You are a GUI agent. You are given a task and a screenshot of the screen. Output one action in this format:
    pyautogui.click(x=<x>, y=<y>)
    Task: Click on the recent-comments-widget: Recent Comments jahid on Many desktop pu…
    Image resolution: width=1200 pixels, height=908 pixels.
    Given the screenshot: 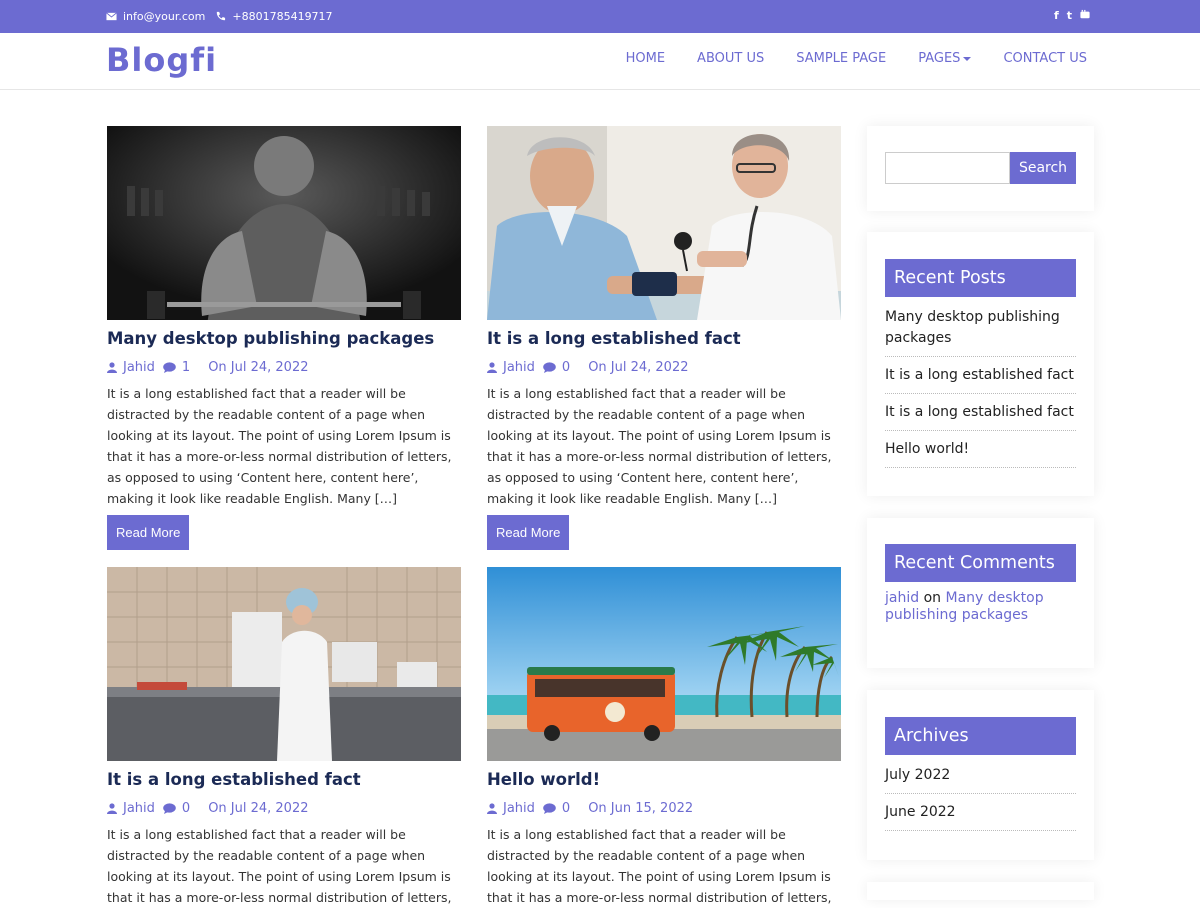 What is the action you would take?
    pyautogui.click(x=980, y=593)
    